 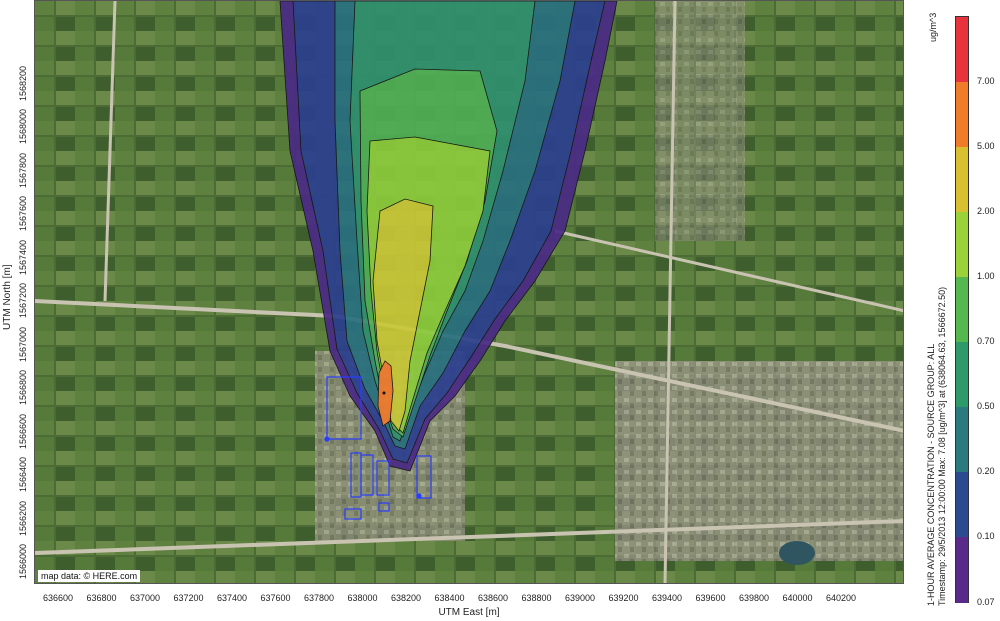 I want to click on x-tick-label: 636800, so click(x=101, y=598).